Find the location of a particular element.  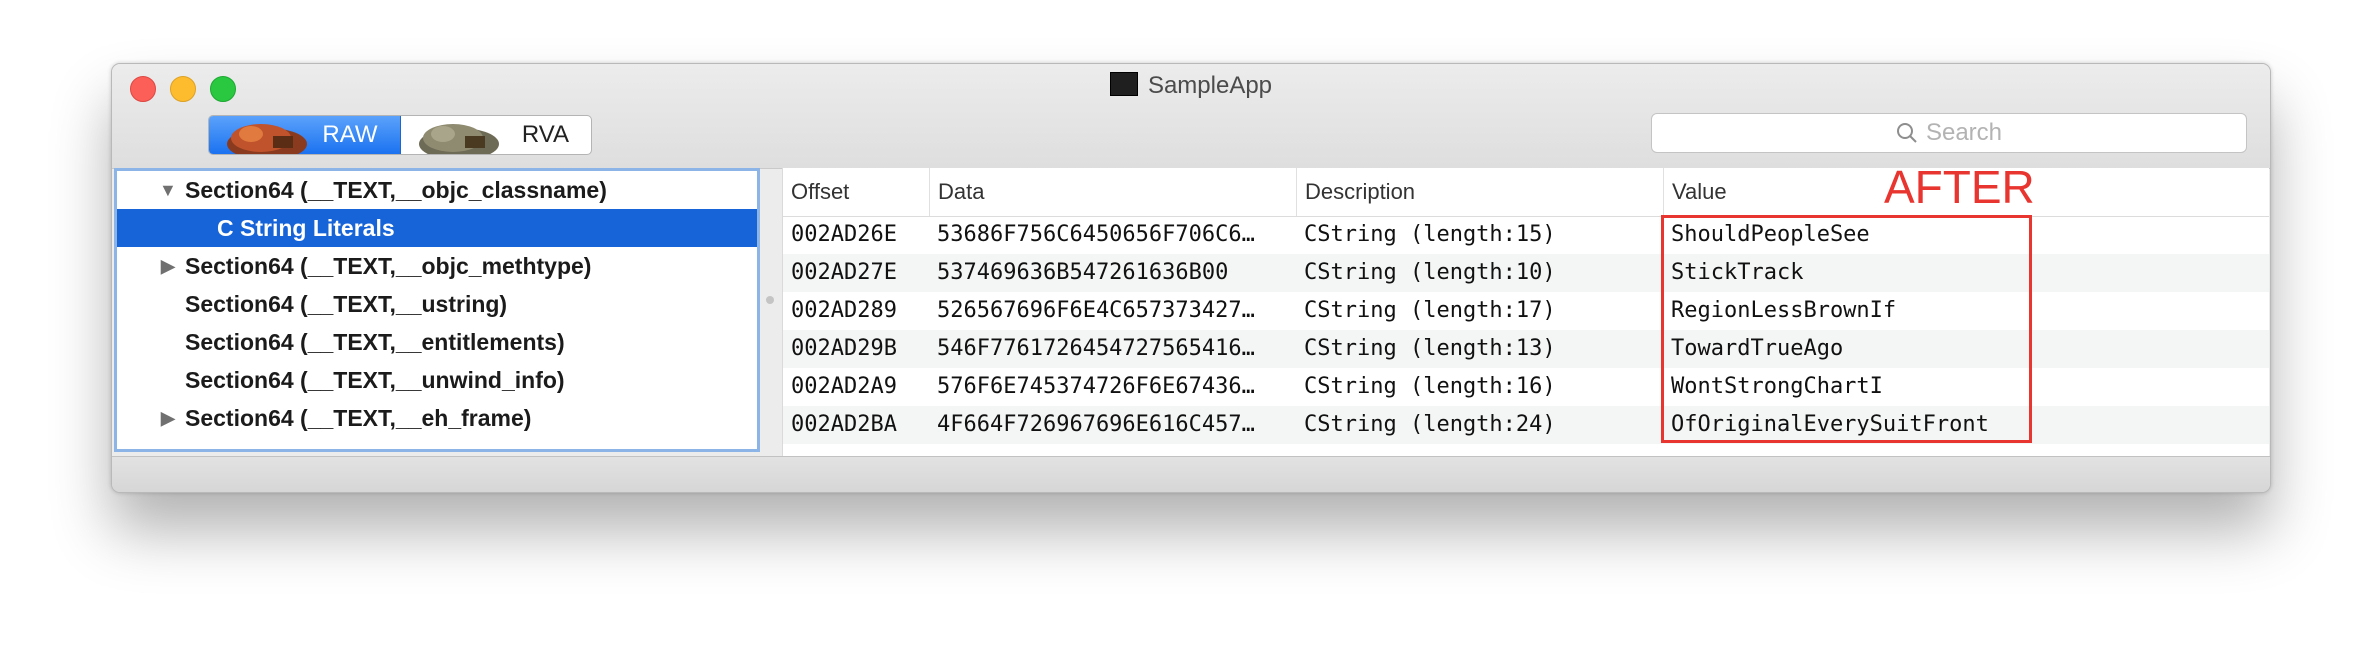

disclosure-triangle-expanded-icon: ▼ is located at coordinates (168, 190).